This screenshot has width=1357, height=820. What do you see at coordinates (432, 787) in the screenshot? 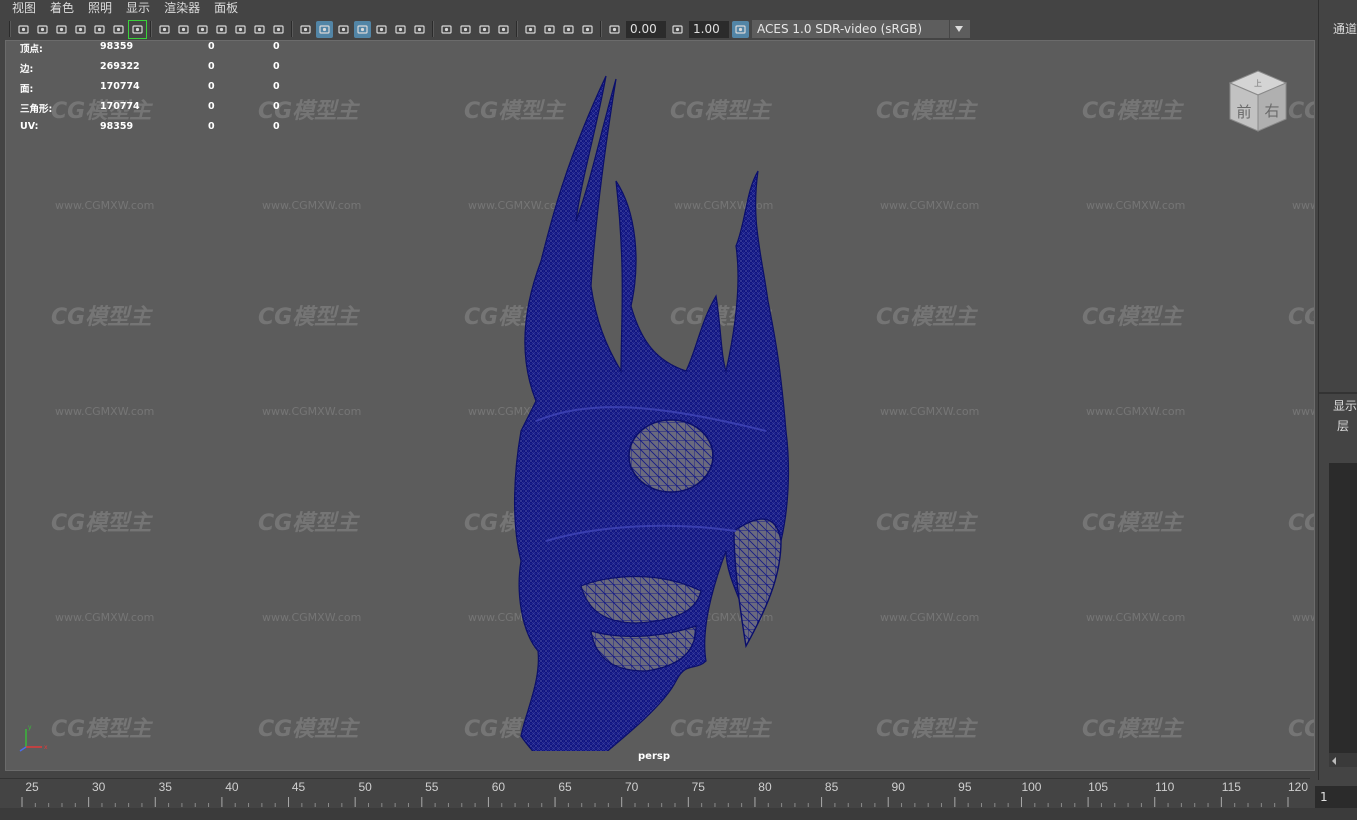
I see `timeline-tick-label: 55` at bounding box center [432, 787].